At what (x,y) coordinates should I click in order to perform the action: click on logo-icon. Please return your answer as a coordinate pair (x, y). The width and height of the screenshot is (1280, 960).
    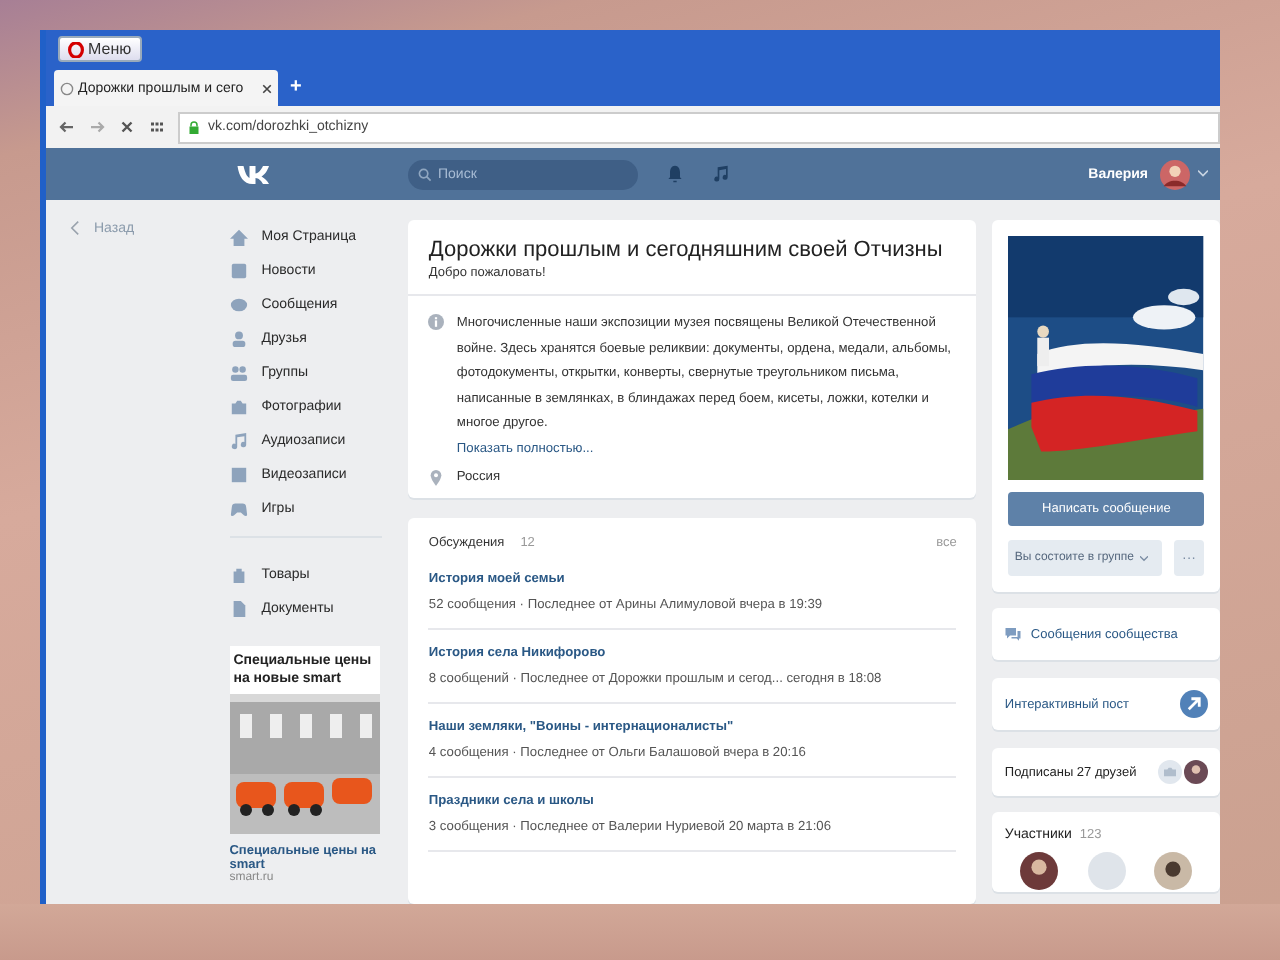
    Looking at the image, I should click on (254, 174).